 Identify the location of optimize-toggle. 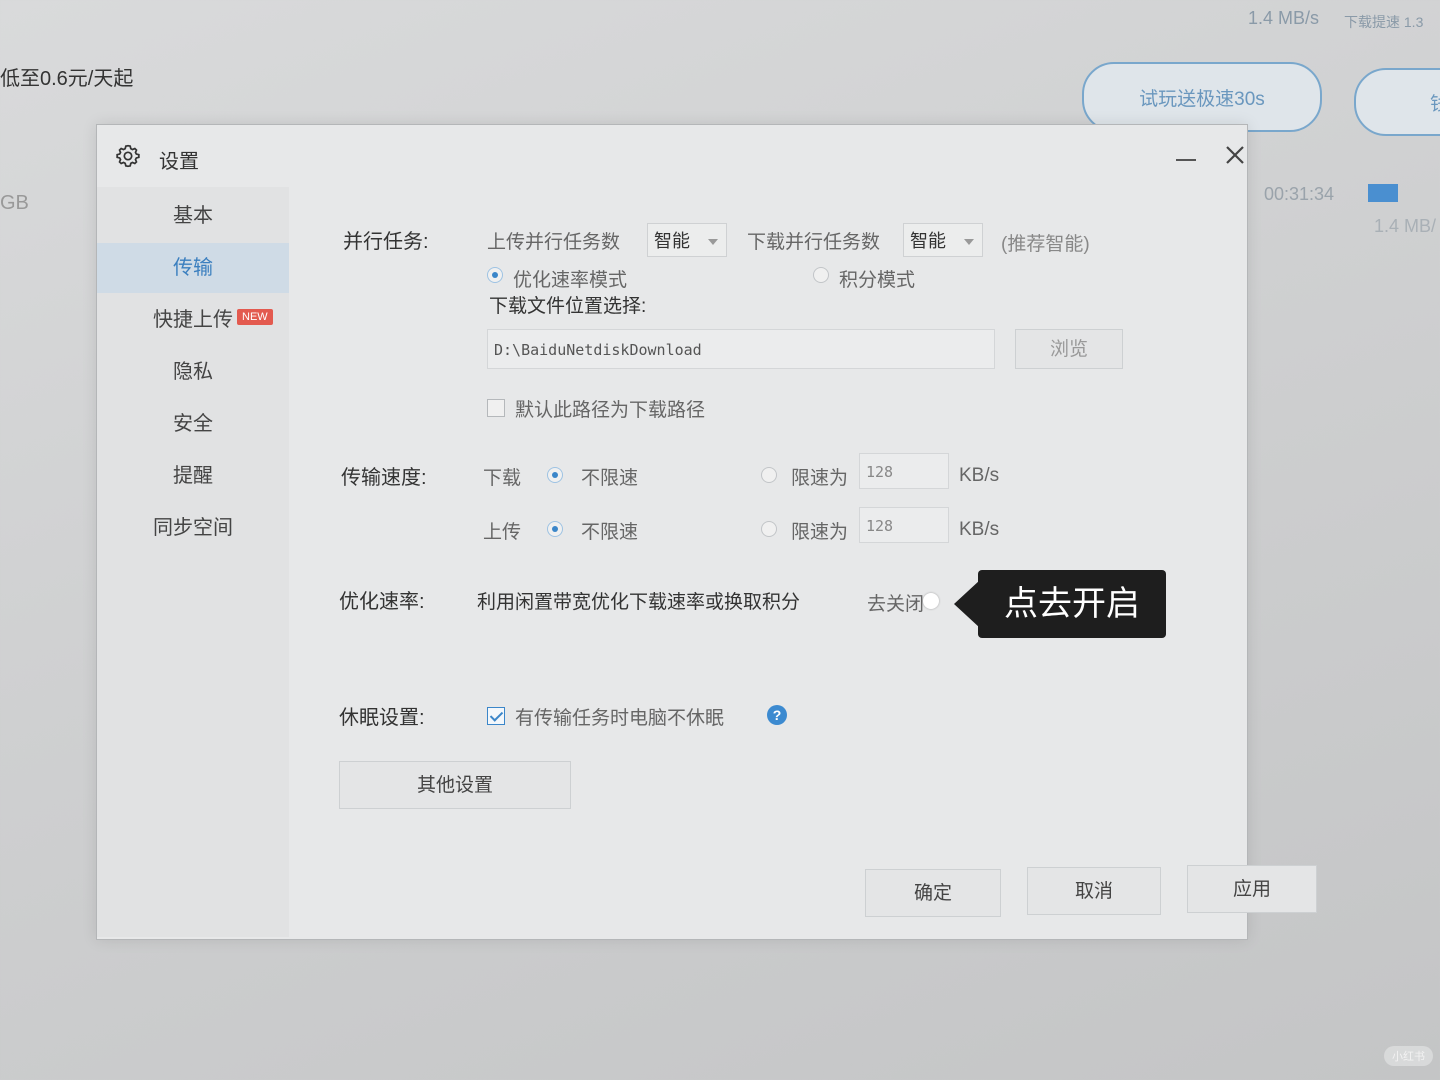
(931, 601).